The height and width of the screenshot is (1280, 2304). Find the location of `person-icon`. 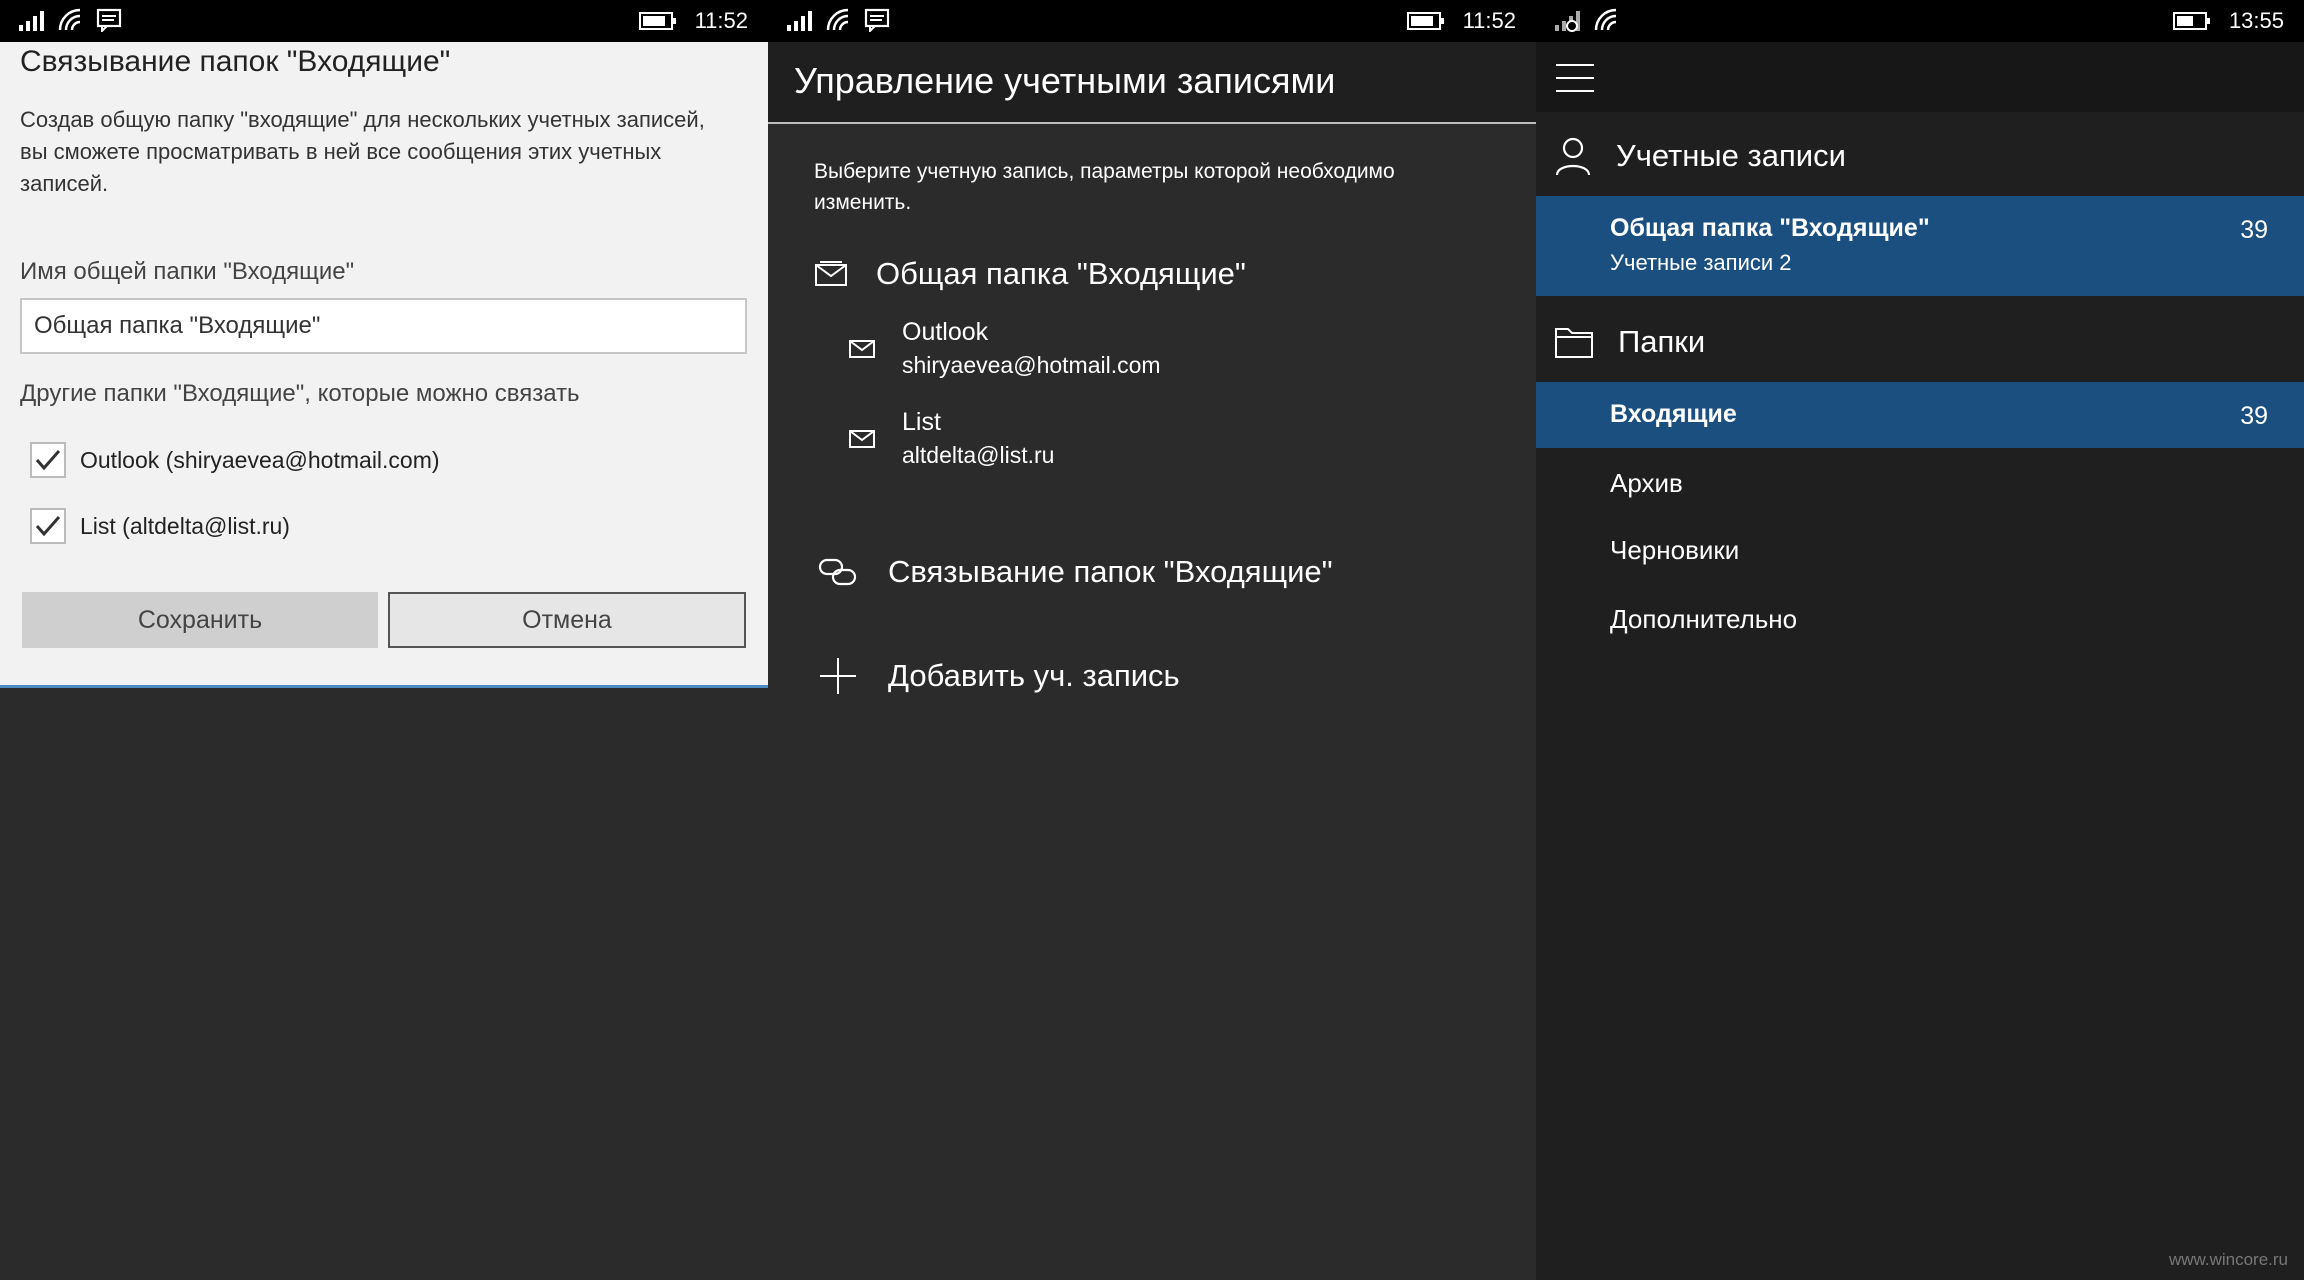

person-icon is located at coordinates (1573, 156).